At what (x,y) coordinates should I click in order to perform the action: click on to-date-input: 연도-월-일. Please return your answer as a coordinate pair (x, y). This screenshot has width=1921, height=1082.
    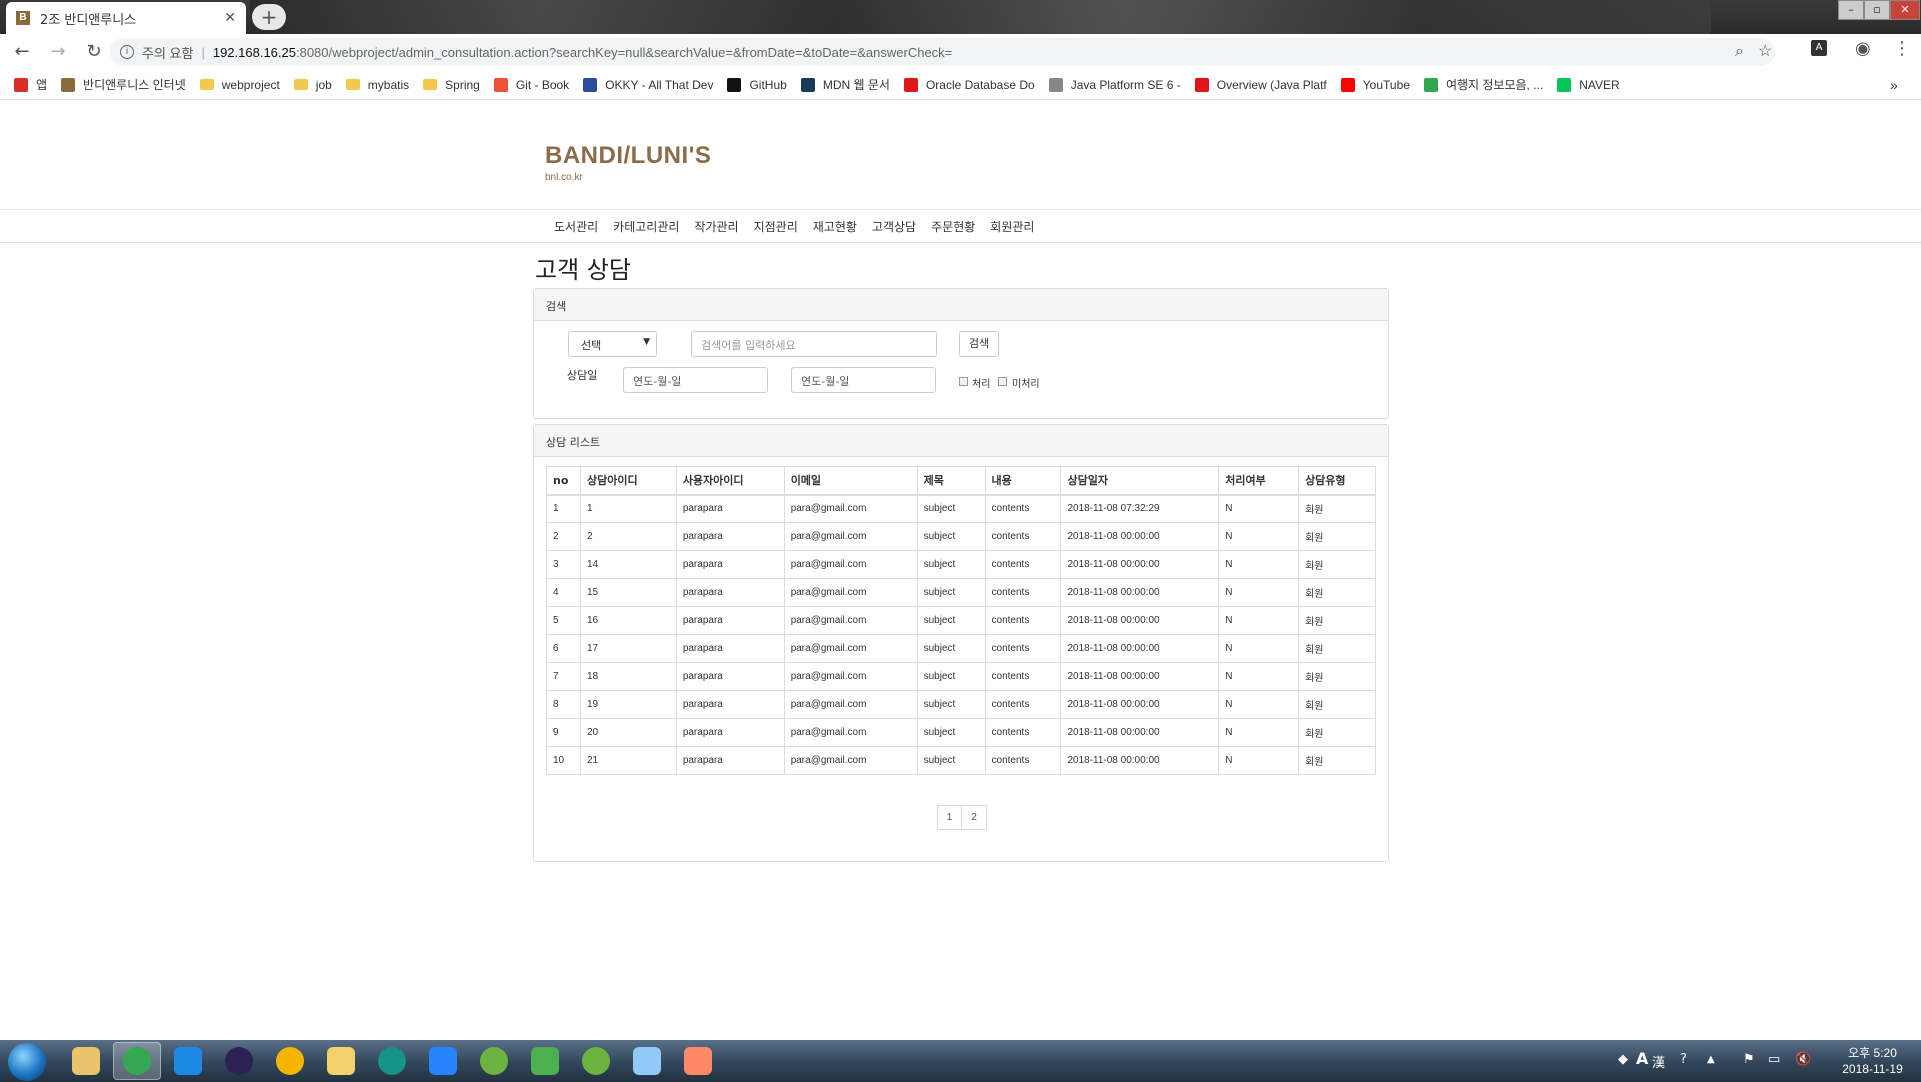
    Looking at the image, I should click on (863, 380).